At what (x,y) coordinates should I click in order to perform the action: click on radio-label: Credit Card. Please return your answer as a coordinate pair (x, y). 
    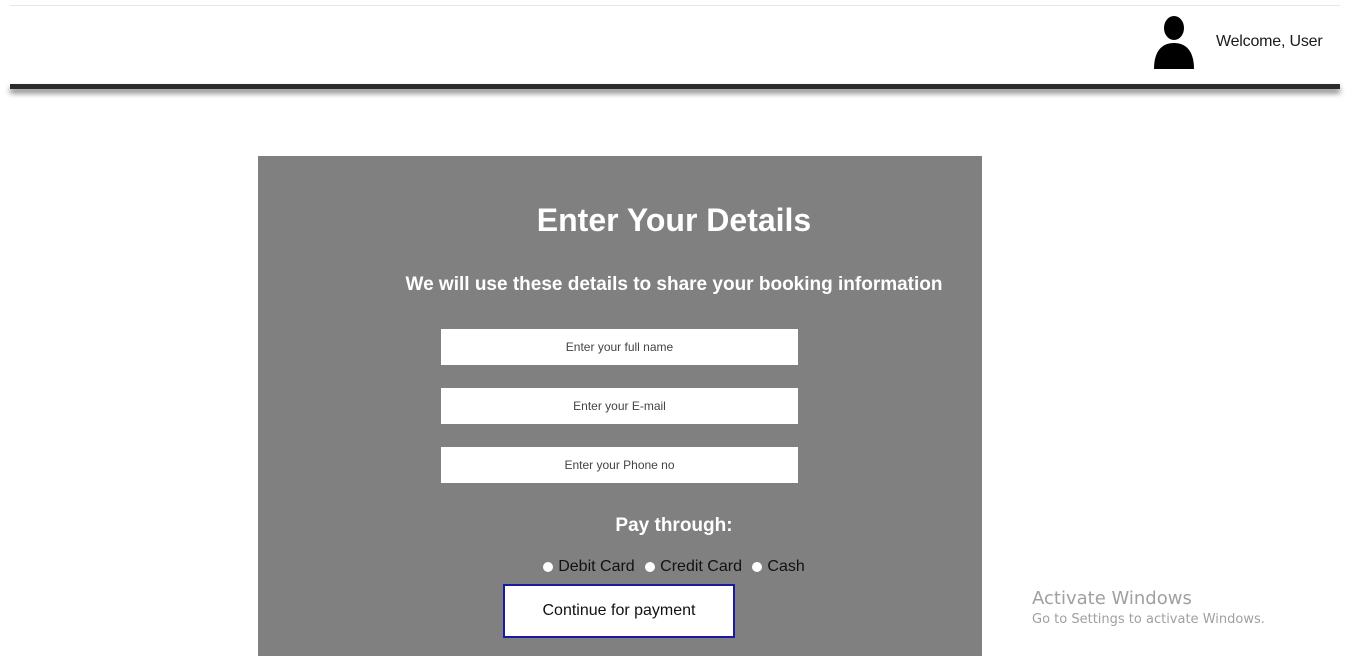
    Looking at the image, I should click on (701, 566).